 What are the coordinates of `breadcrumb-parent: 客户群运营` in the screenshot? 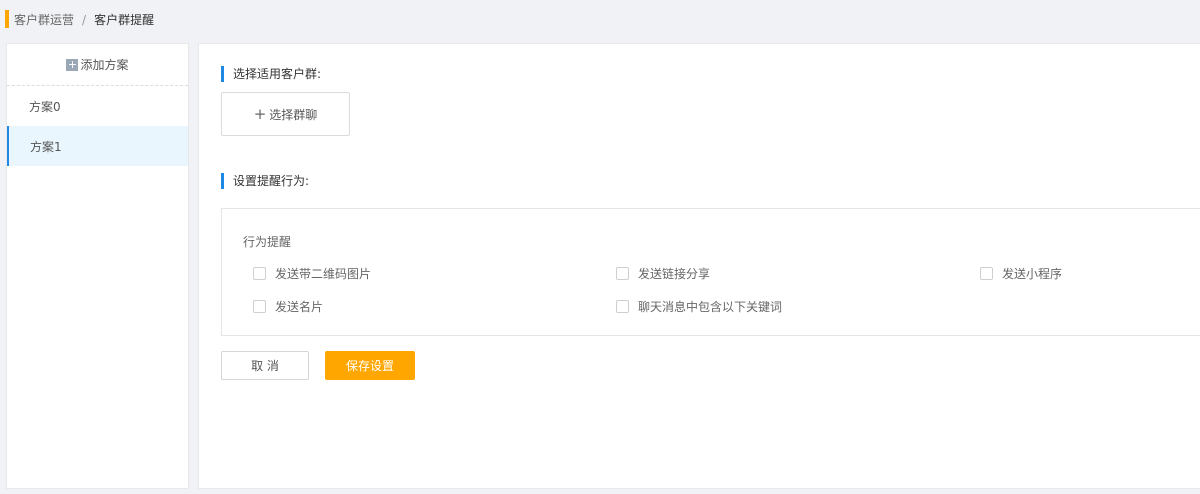 It's located at (44, 19).